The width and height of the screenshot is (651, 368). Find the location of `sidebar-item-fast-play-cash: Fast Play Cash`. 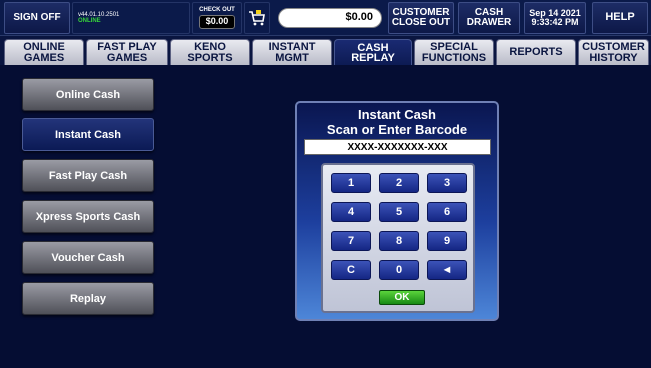

sidebar-item-fast-play-cash: Fast Play Cash is located at coordinates (88, 175).